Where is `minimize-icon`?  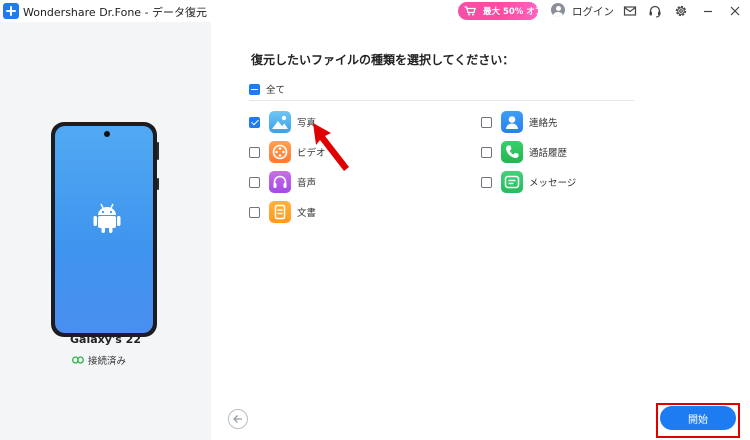 minimize-icon is located at coordinates (708, 11).